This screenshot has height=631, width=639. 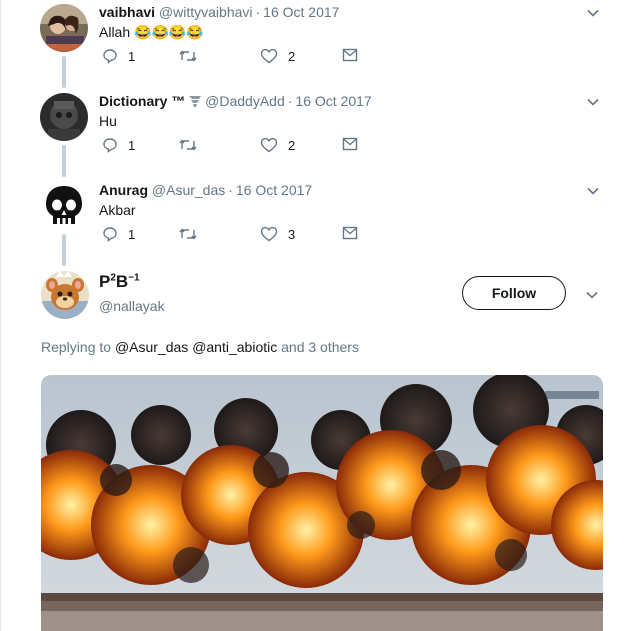 I want to click on author-name: Dictionary ™, so click(x=142, y=101).